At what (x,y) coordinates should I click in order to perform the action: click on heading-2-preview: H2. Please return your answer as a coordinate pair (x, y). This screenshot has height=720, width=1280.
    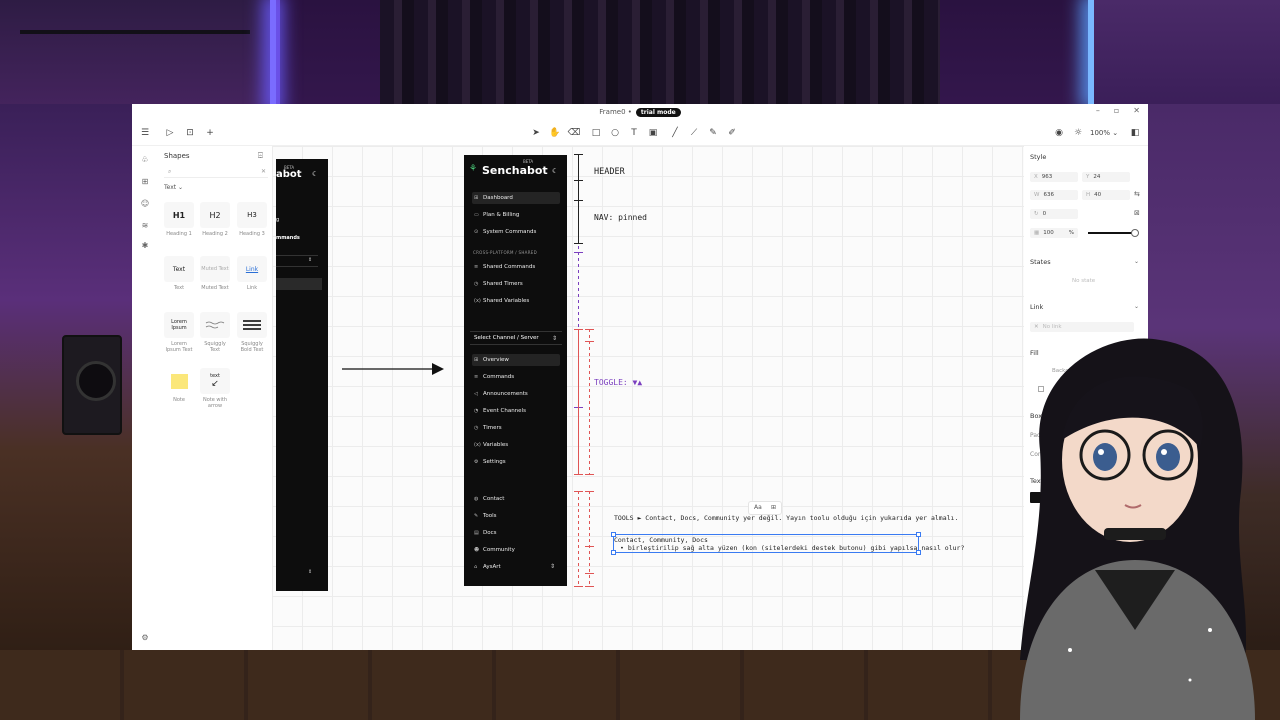
    Looking at the image, I should click on (215, 215).